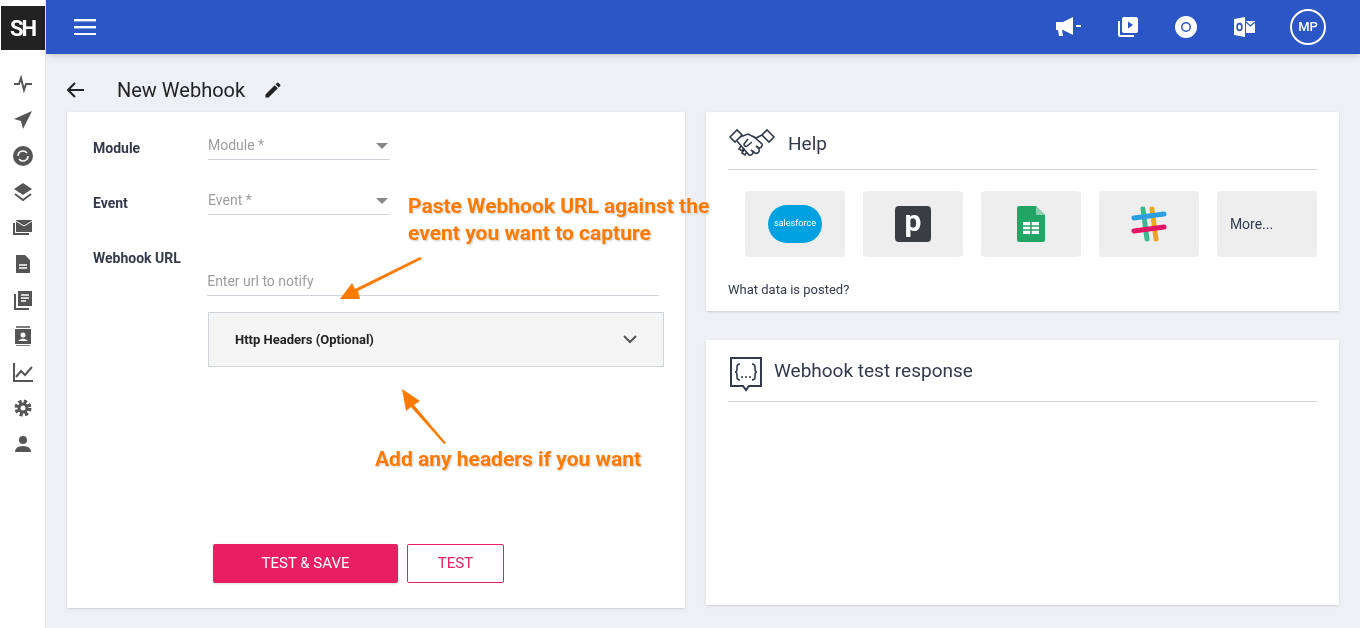 The image size is (1360, 628). I want to click on logo: SH, so click(22, 28).